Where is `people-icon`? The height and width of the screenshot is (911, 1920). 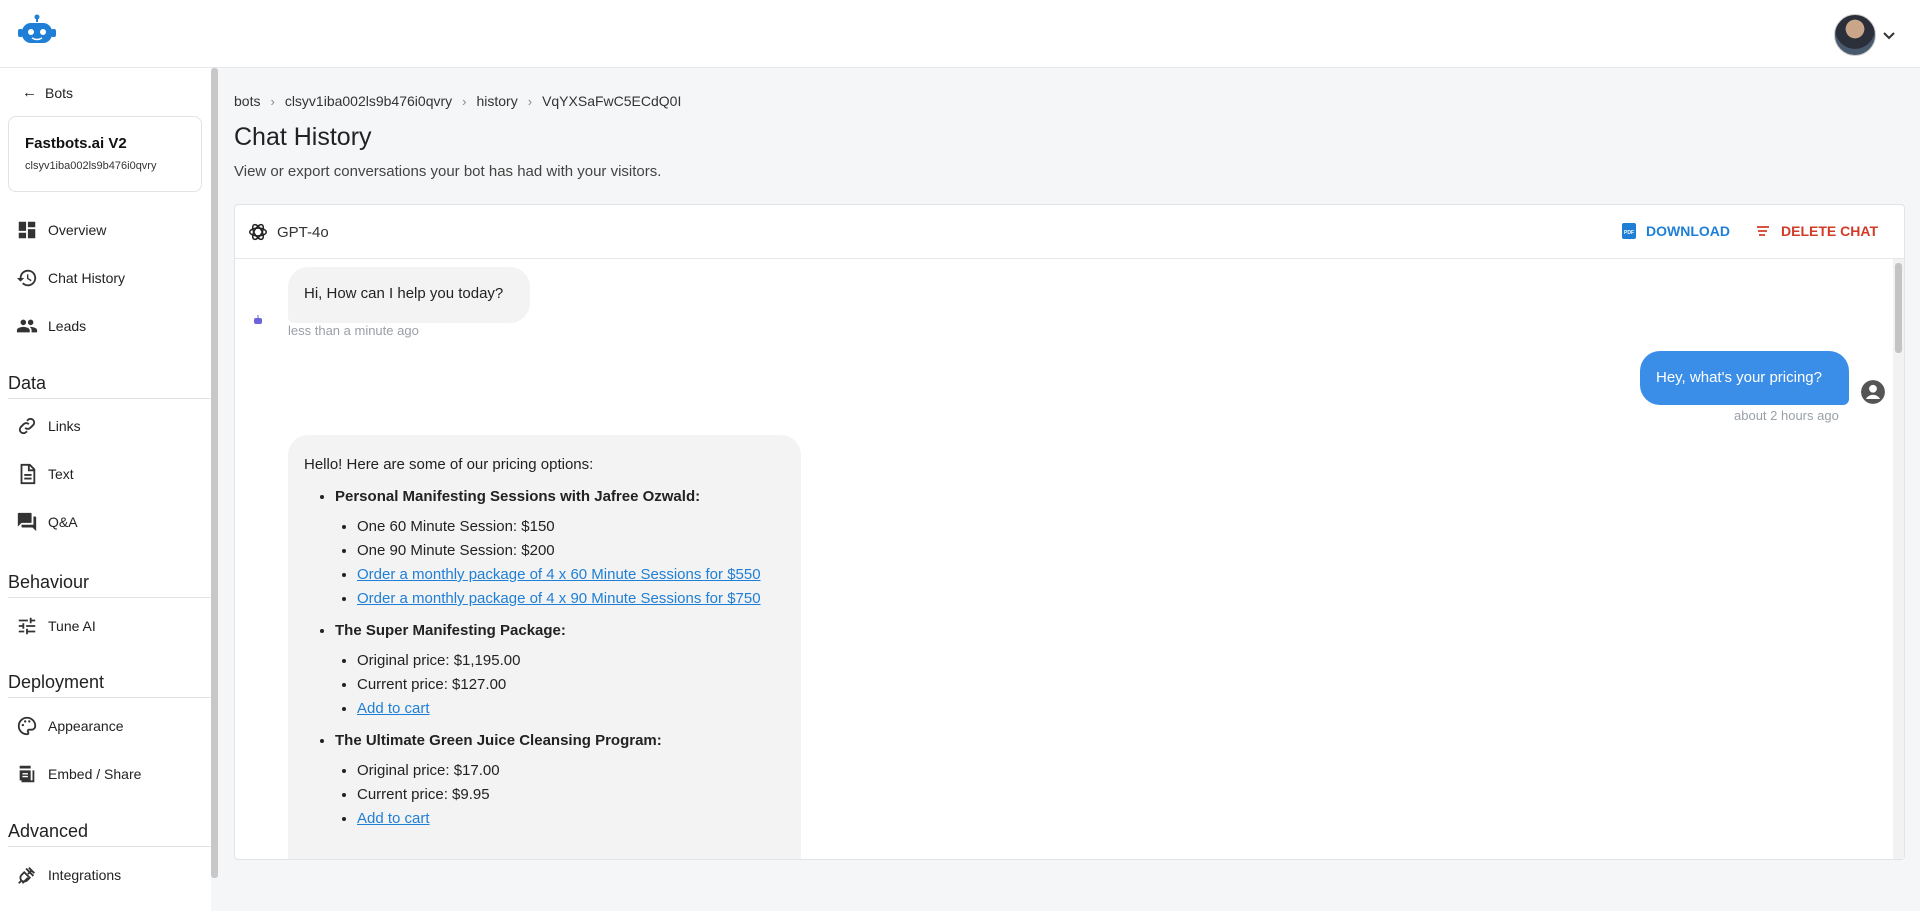
people-icon is located at coordinates (27, 326).